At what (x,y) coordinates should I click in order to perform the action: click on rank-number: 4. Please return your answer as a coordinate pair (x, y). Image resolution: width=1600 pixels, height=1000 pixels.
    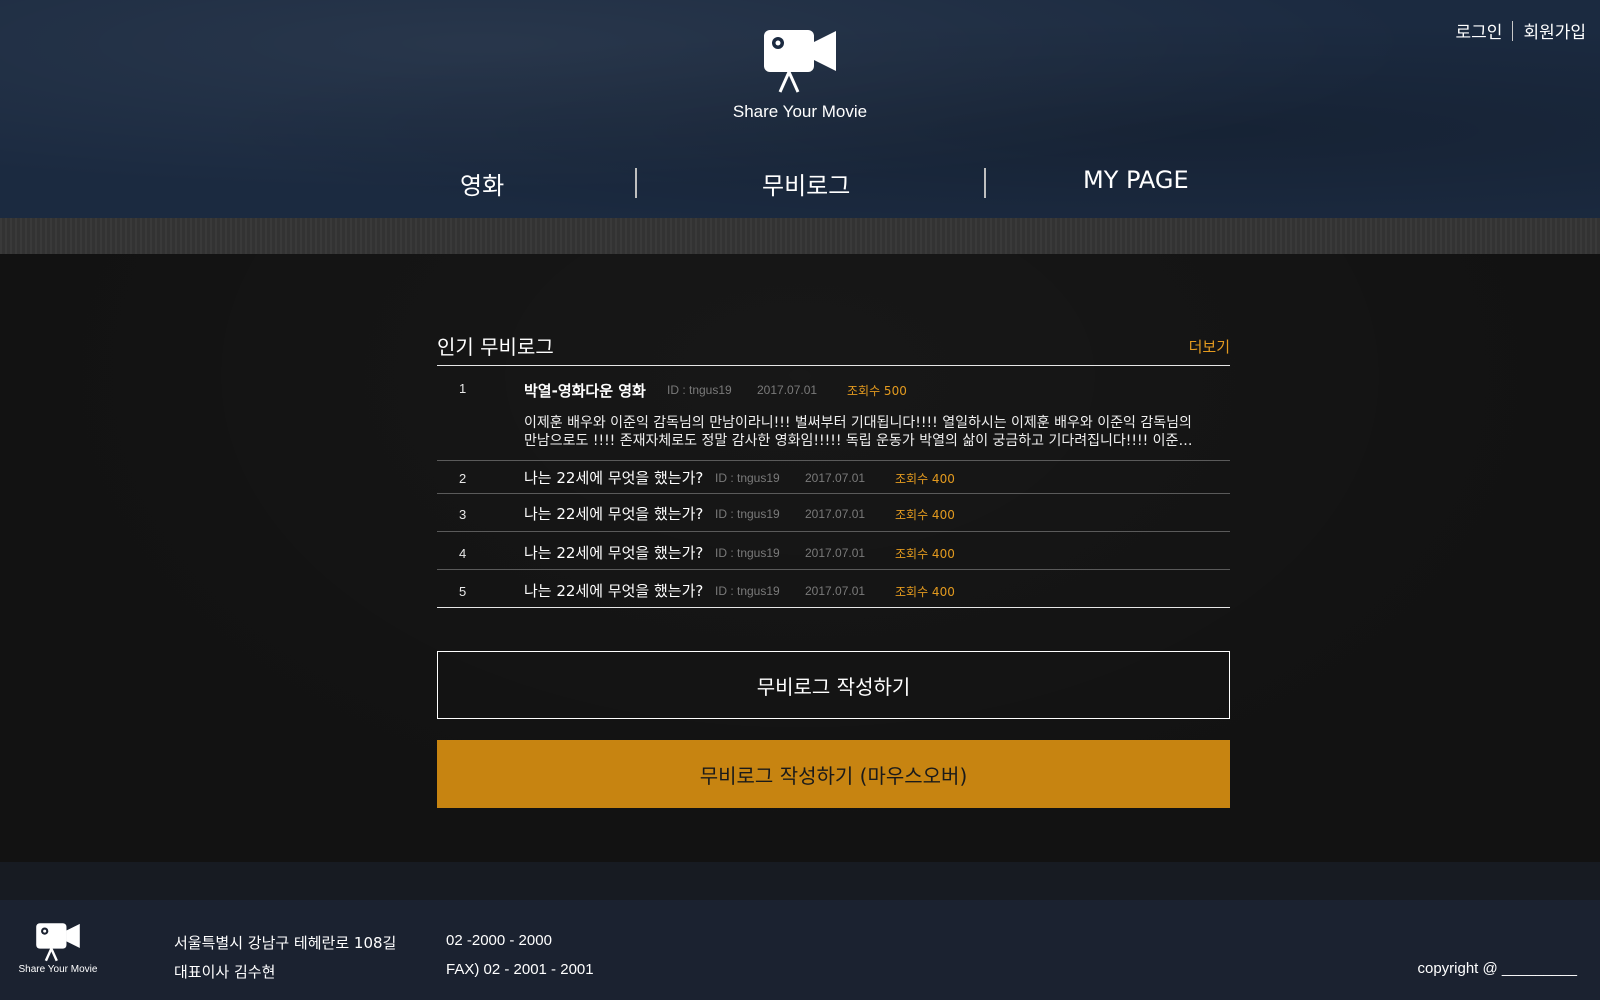
    Looking at the image, I should click on (463, 553).